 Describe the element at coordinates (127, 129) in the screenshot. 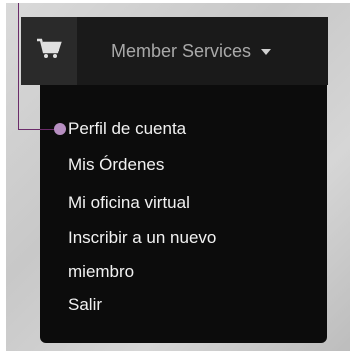

I see `menu-item-perfil: Perfil de cuenta` at that location.